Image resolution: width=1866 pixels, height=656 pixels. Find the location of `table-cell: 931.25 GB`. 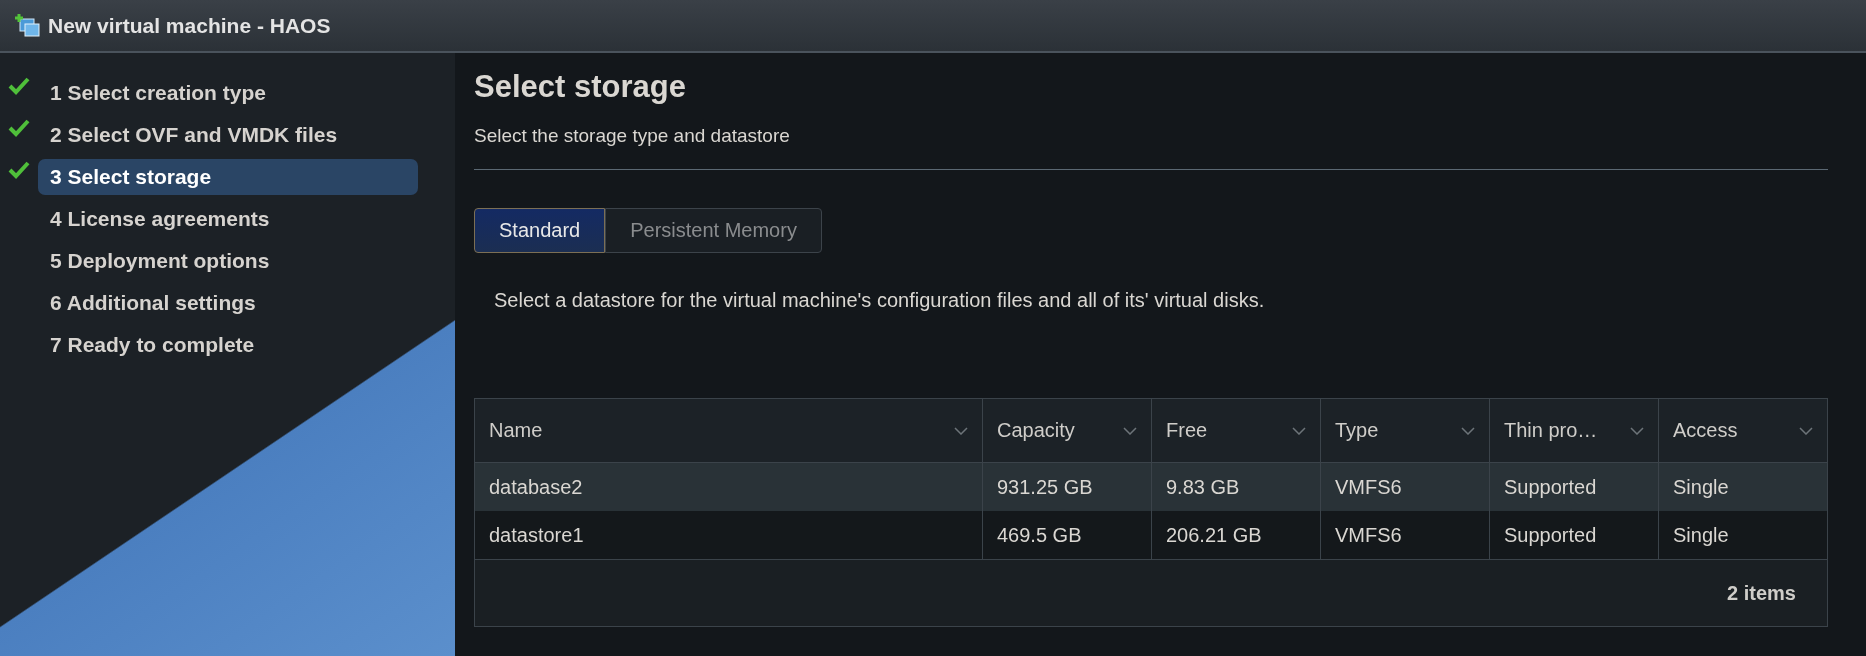

table-cell: 931.25 GB is located at coordinates (1067, 487).